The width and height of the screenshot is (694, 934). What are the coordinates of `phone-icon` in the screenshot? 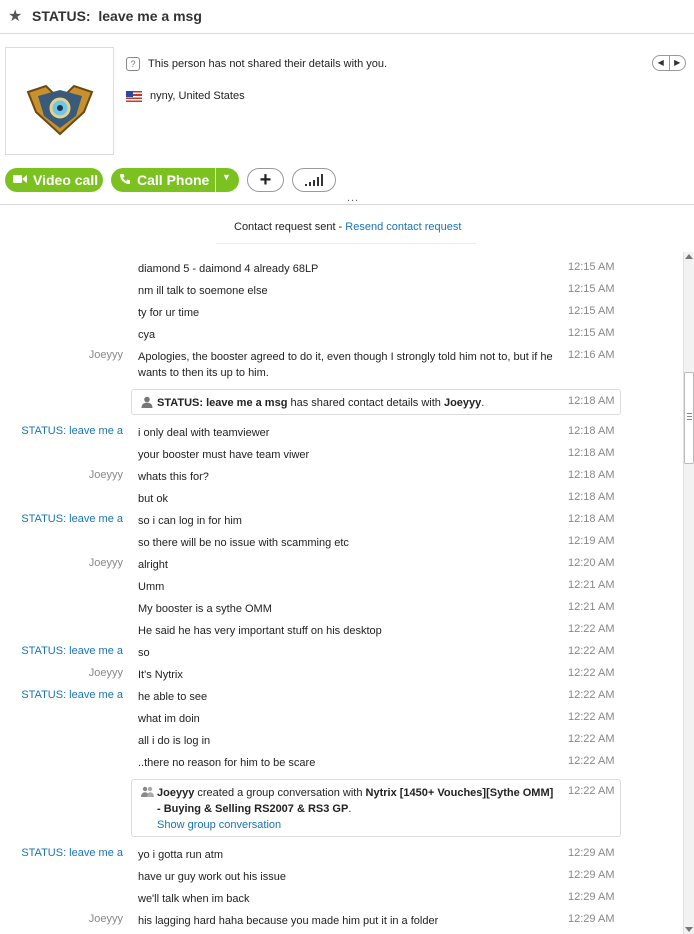 It's located at (125, 180).